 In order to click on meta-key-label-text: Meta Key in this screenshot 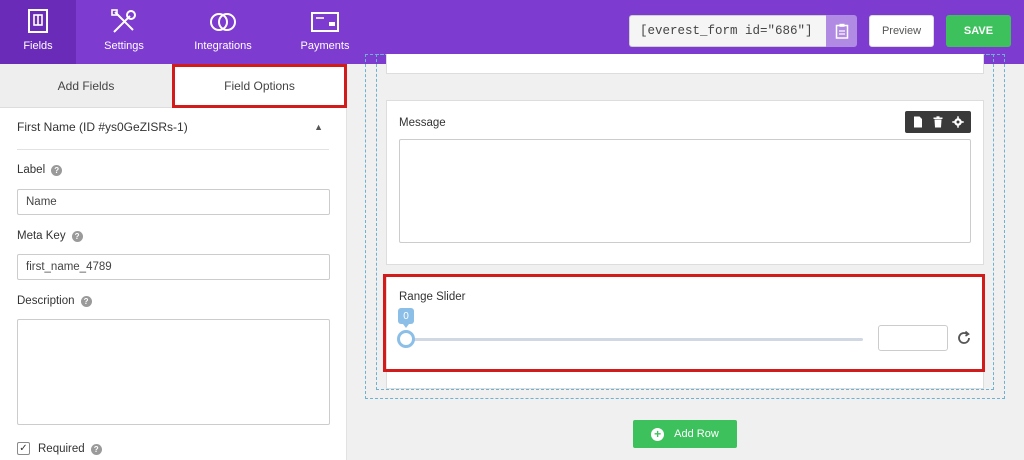, I will do `click(41, 236)`.